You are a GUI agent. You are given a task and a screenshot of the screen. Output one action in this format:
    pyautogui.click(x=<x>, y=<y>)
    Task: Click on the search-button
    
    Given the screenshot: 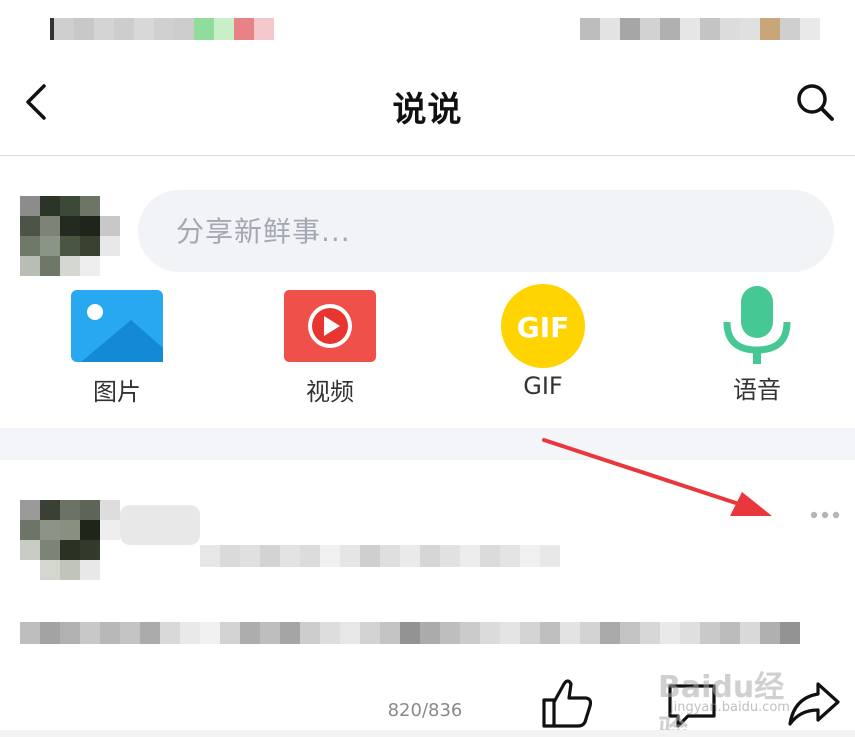 What is the action you would take?
    pyautogui.click(x=815, y=102)
    